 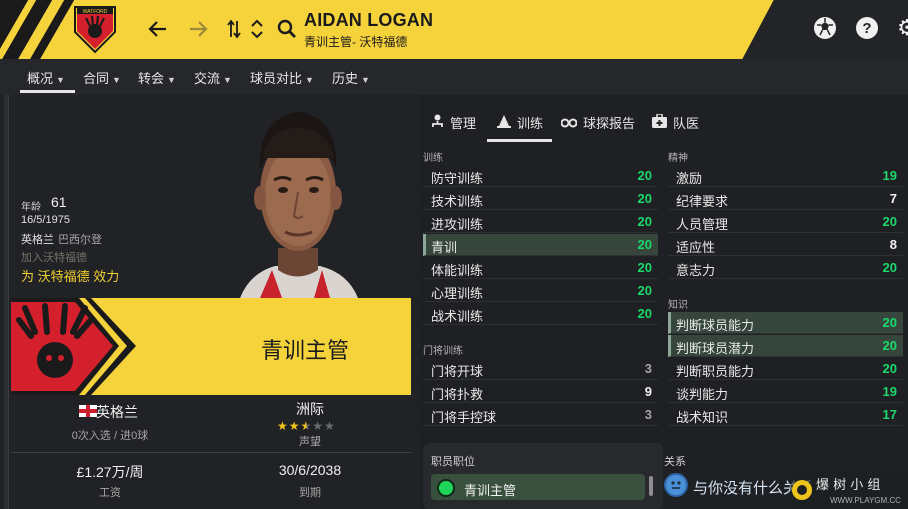 I want to click on forward-arrow-icon, so click(x=198, y=29).